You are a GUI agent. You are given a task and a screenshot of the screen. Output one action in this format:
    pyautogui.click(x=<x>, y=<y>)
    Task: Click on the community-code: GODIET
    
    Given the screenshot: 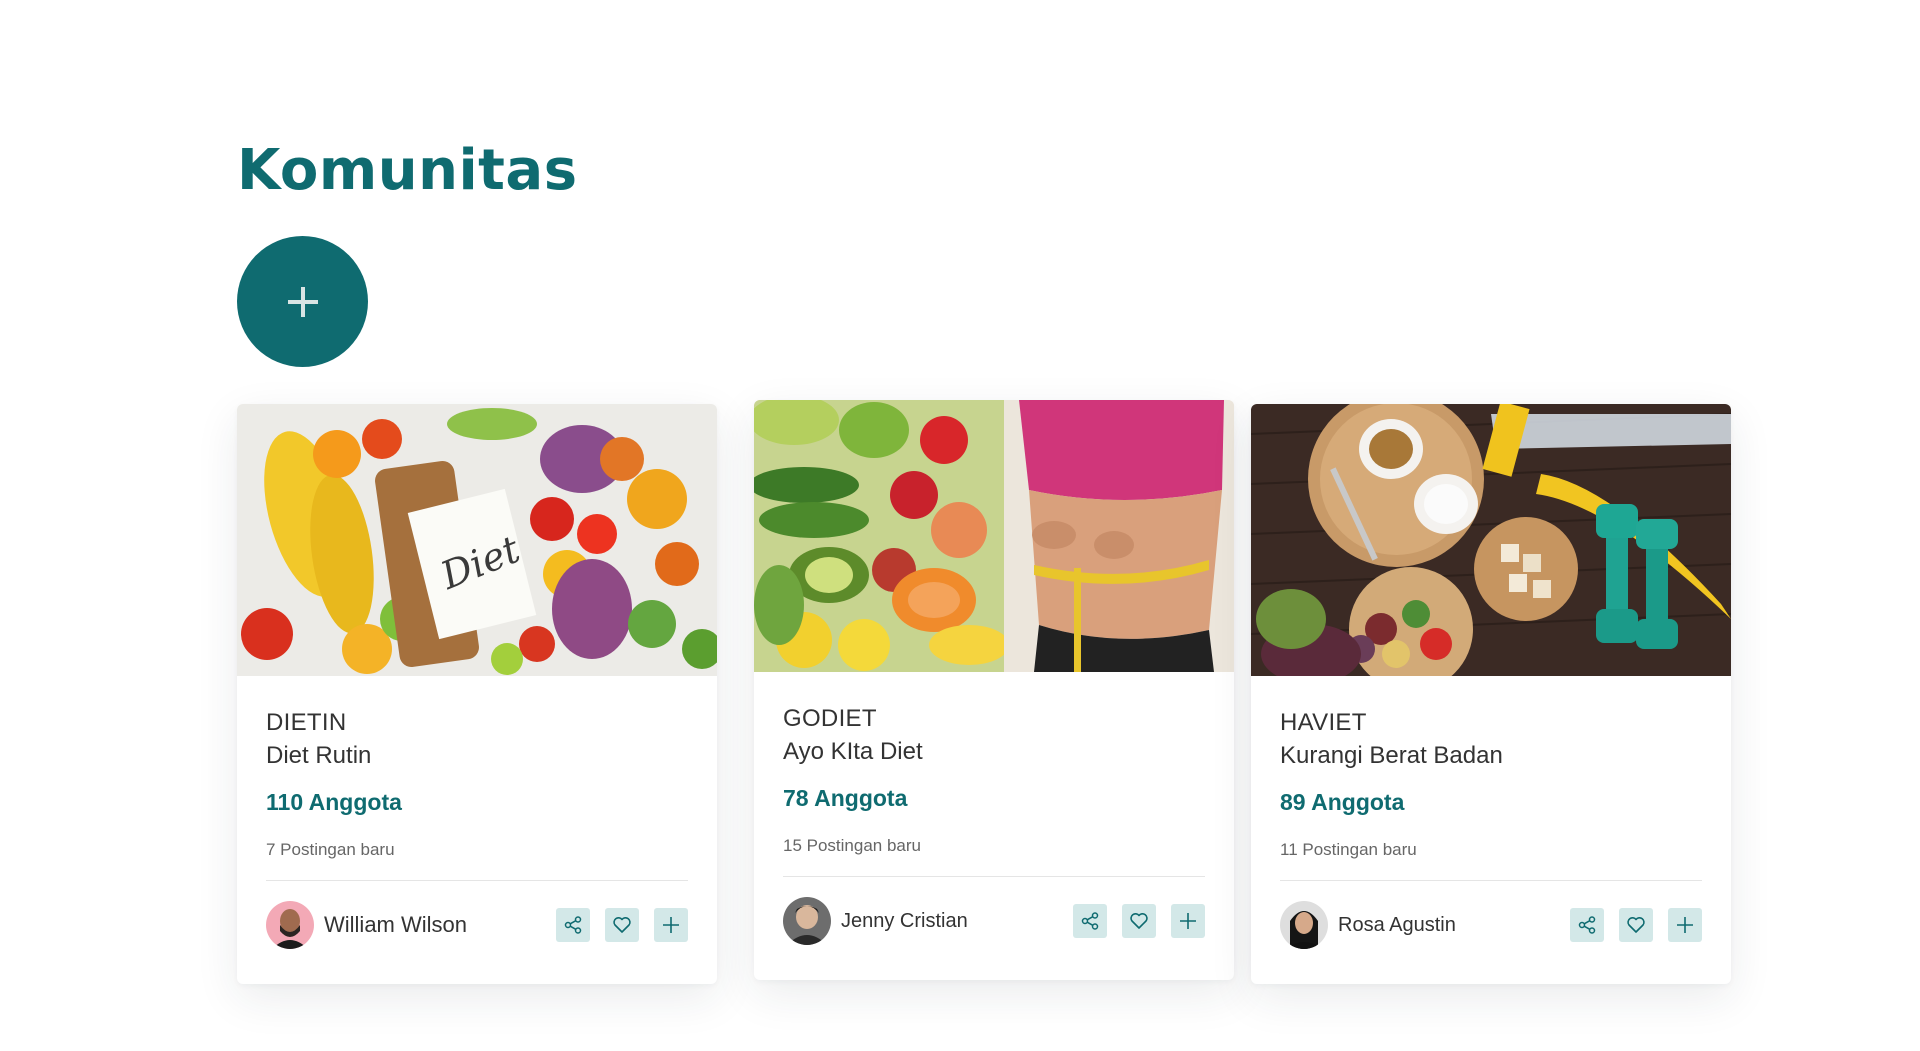 What is the action you would take?
    pyautogui.click(x=830, y=718)
    